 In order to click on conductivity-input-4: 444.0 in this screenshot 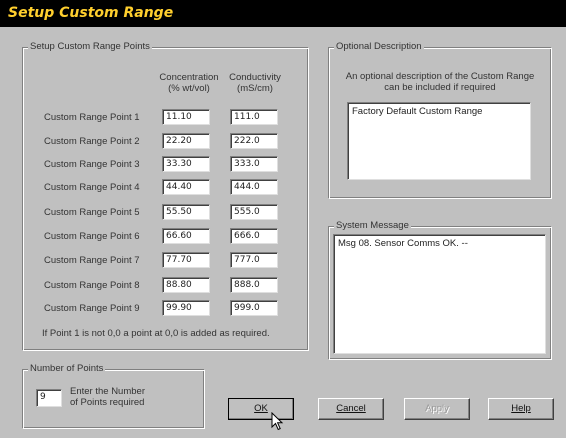, I will do `click(254, 187)`.